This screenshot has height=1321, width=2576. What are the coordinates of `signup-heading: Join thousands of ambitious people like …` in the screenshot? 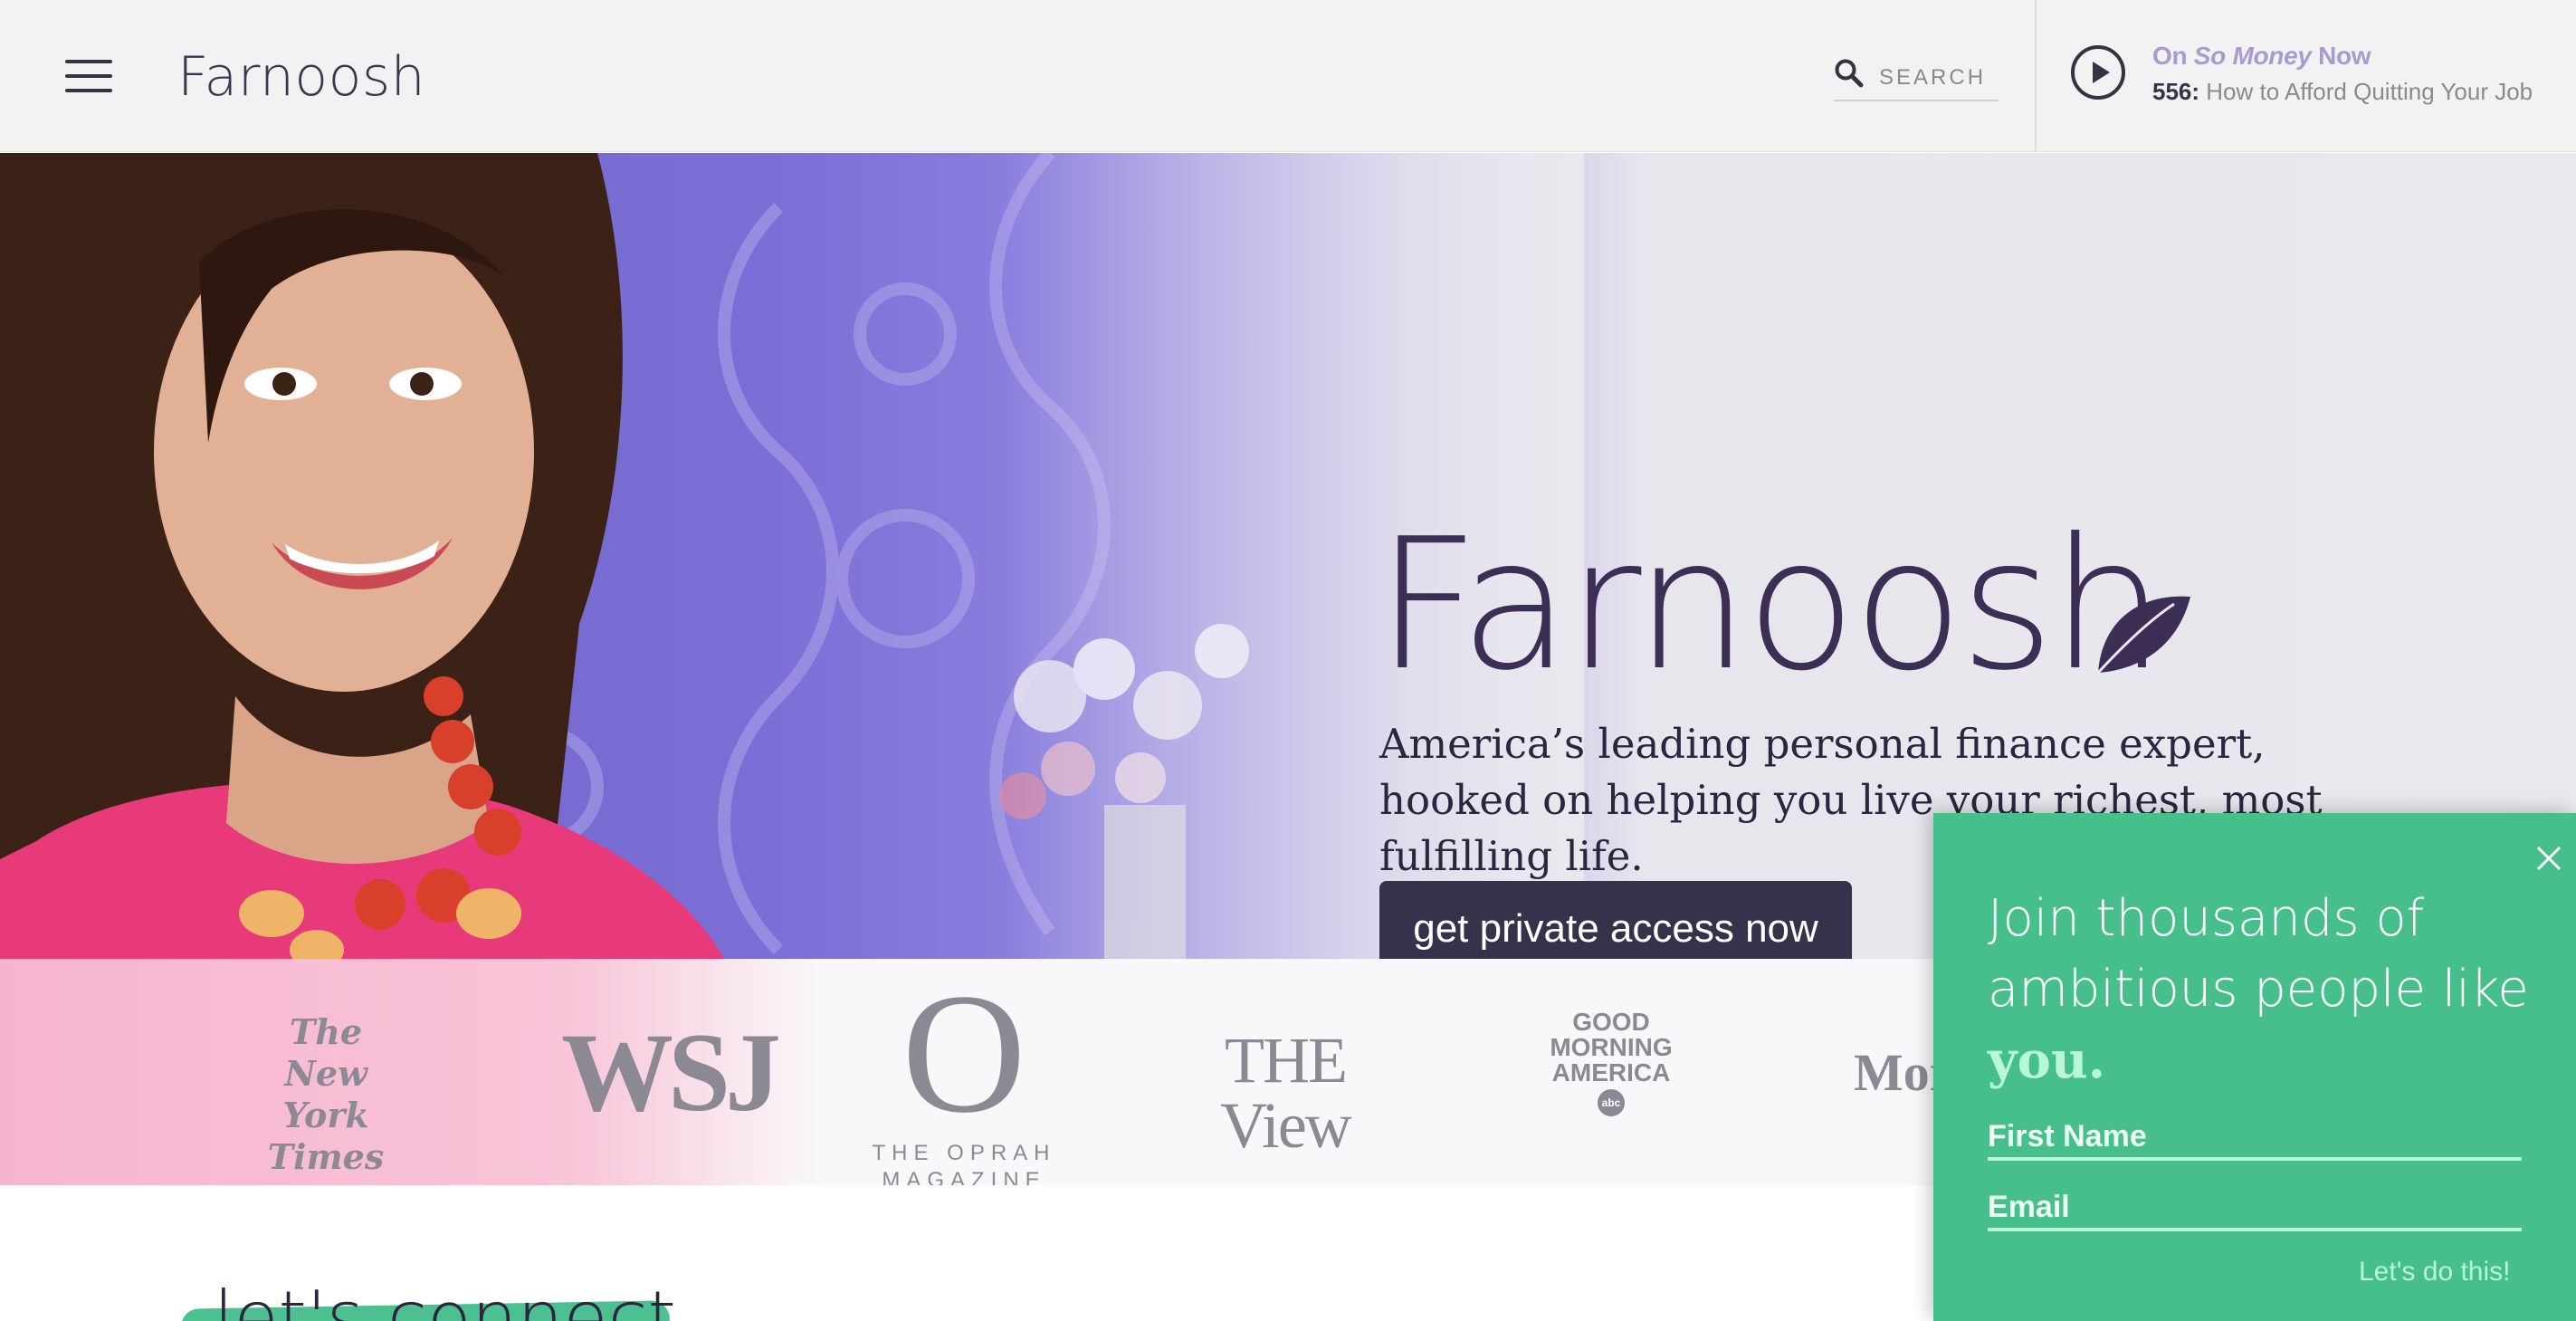 It's located at (2258, 989).